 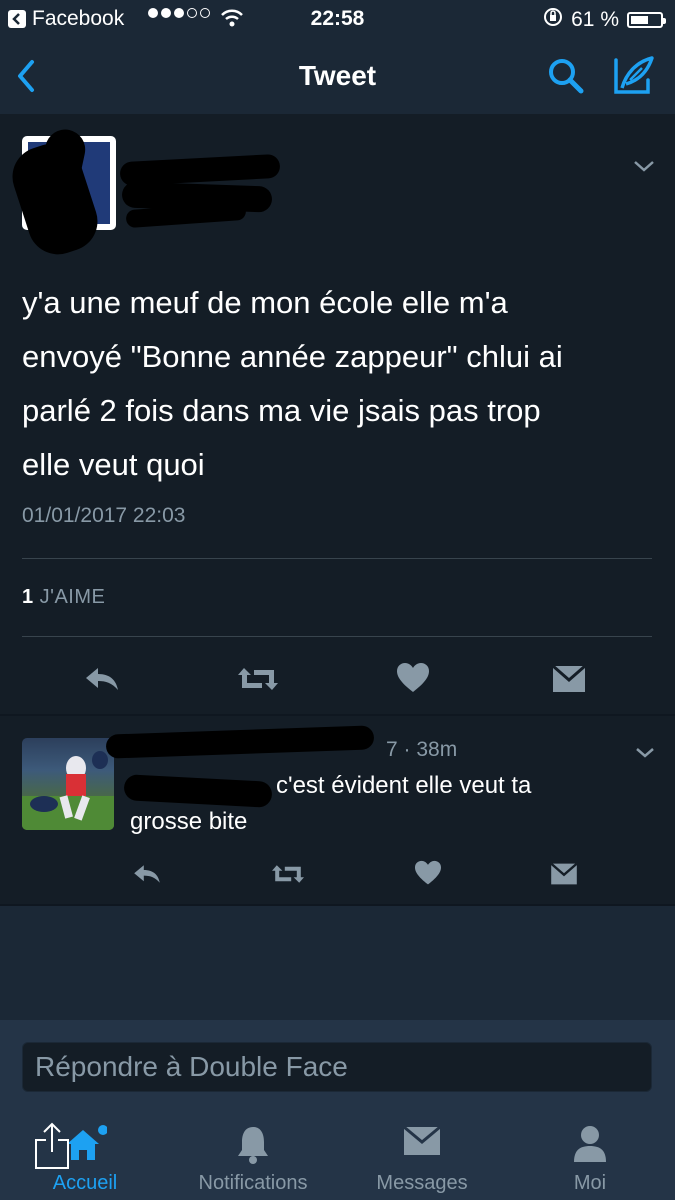 What do you see at coordinates (189, 821) in the screenshot?
I see `reply-text-line: grosse bite` at bounding box center [189, 821].